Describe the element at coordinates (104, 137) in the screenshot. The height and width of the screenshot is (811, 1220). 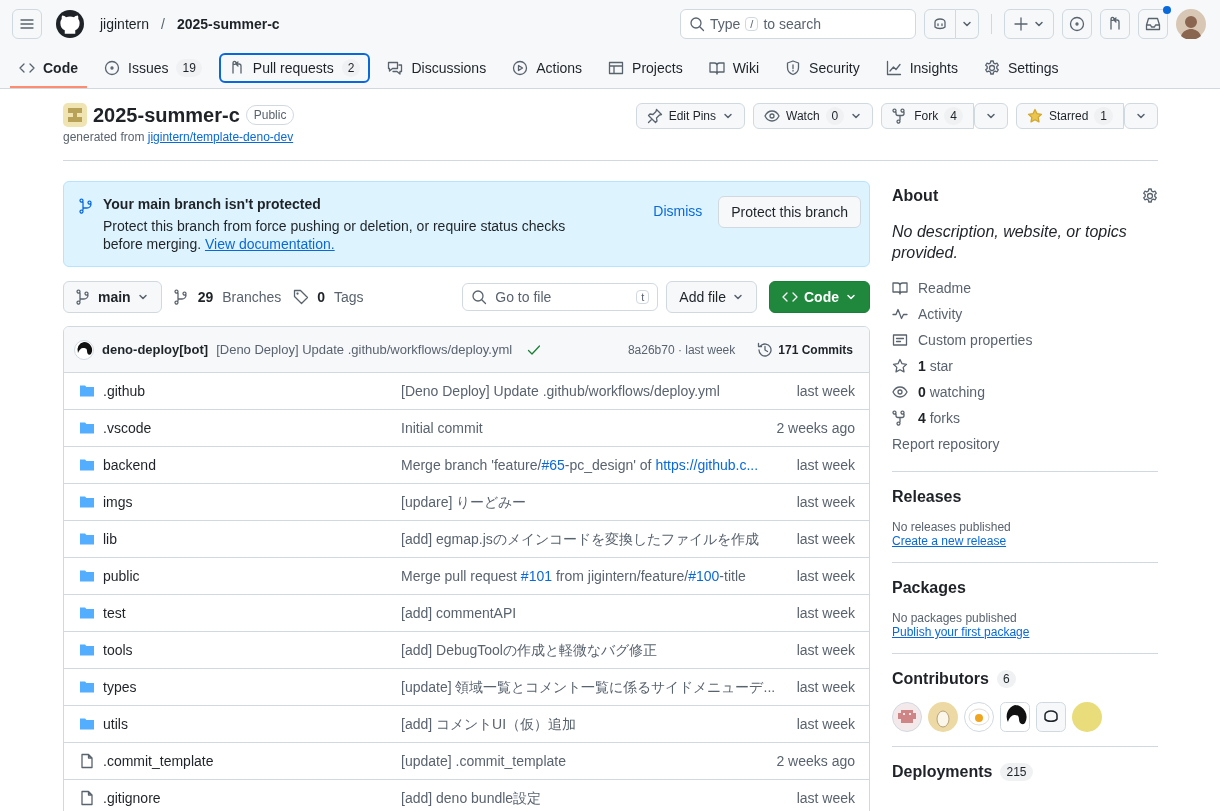
I see `generated-from-text: generated from` at that location.